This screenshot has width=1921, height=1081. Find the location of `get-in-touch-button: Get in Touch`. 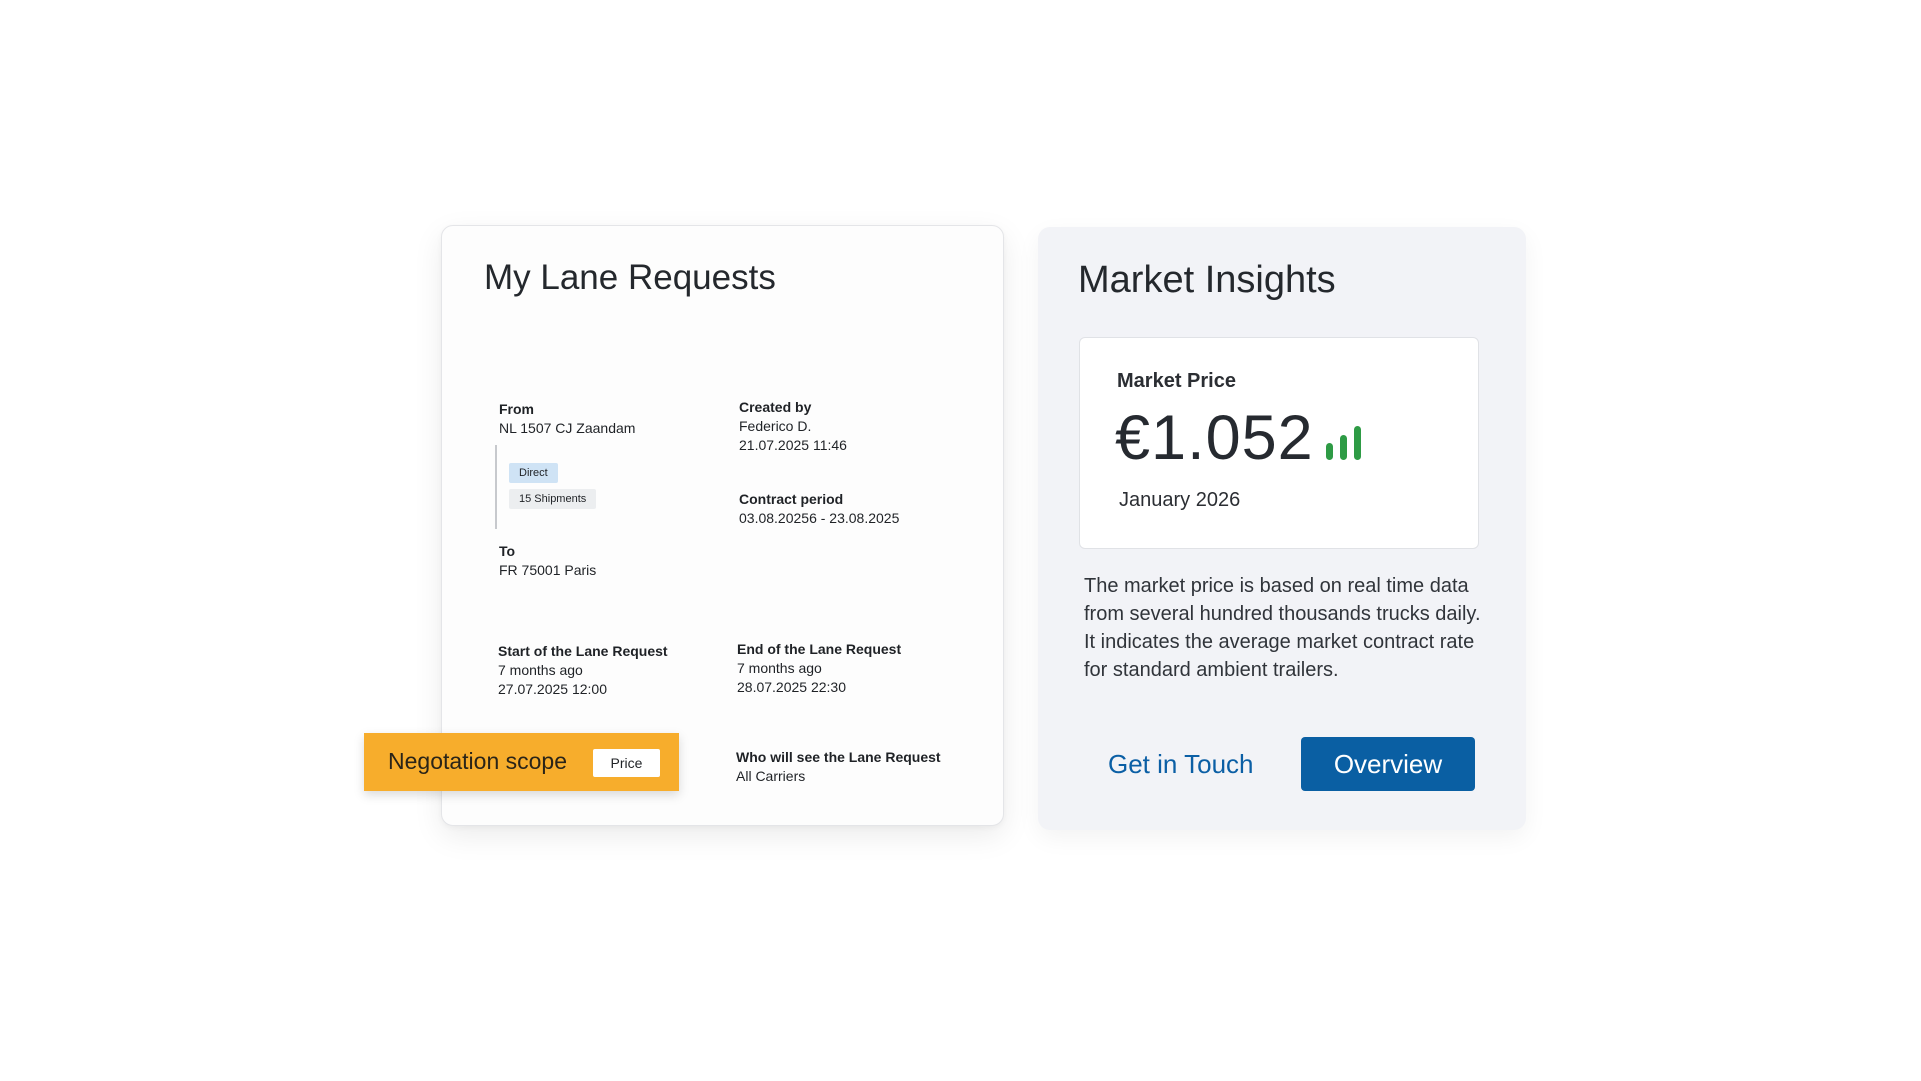

get-in-touch-button: Get in Touch is located at coordinates (1181, 764).